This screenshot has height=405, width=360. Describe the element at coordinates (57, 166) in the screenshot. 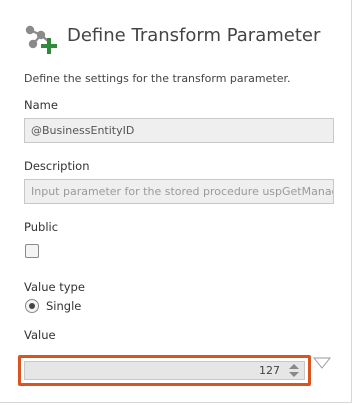

I see `description-label: Description` at that location.